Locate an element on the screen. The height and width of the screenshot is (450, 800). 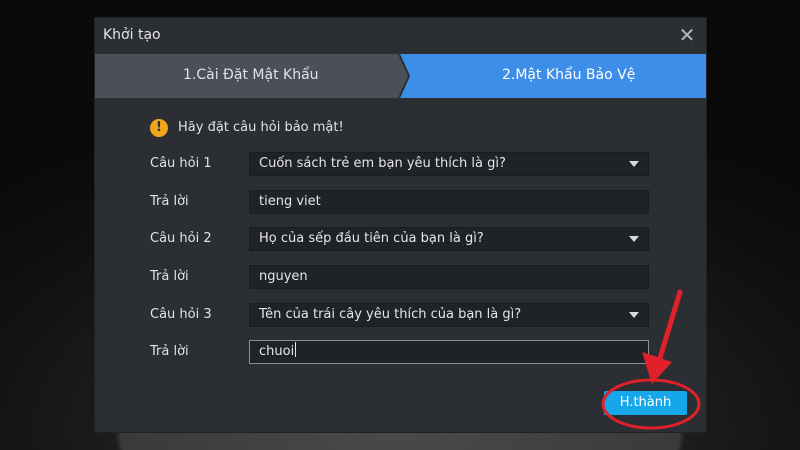
dialog-title: Khởi tạo is located at coordinates (132, 35).